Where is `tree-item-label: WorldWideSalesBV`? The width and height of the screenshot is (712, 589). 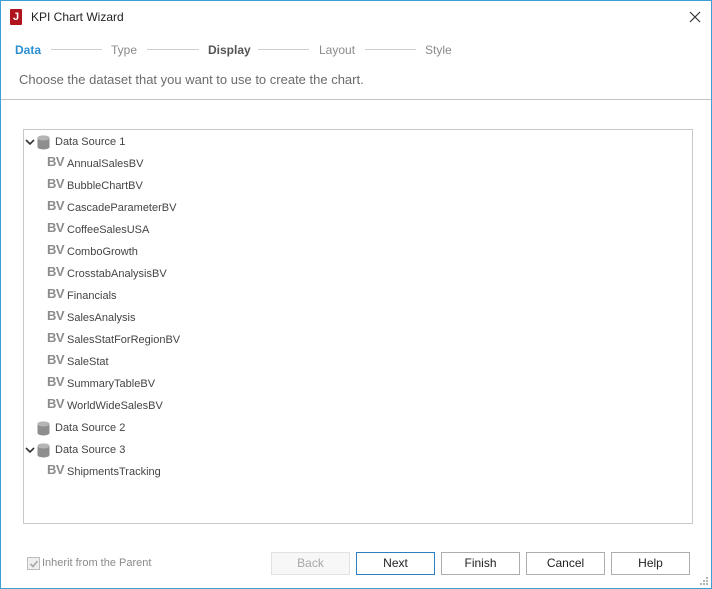 tree-item-label: WorldWideSalesBV is located at coordinates (115, 406).